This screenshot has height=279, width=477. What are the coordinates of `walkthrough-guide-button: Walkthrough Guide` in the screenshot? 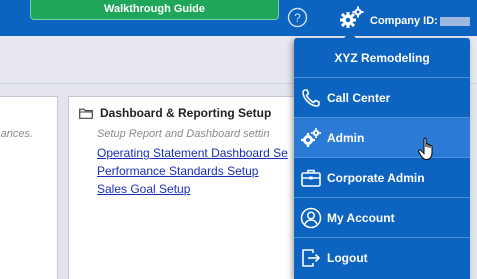 It's located at (154, 10).